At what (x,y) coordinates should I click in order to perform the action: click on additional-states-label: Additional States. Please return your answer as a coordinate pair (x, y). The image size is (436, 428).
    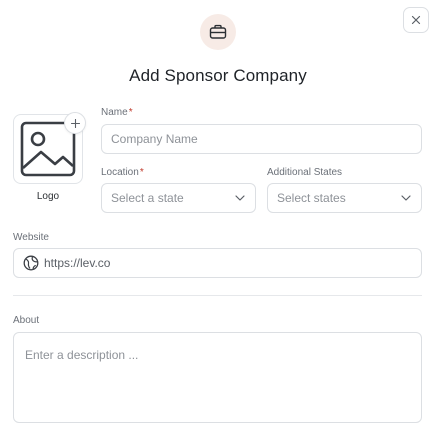
    Looking at the image, I should click on (305, 172).